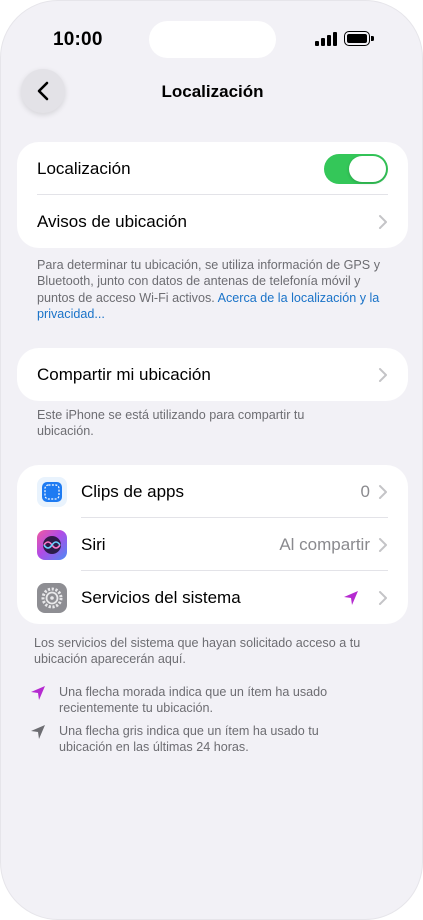 The height and width of the screenshot is (920, 423). I want to click on location-settings-group: Localización Avisos de ubicación, so click(212, 195).